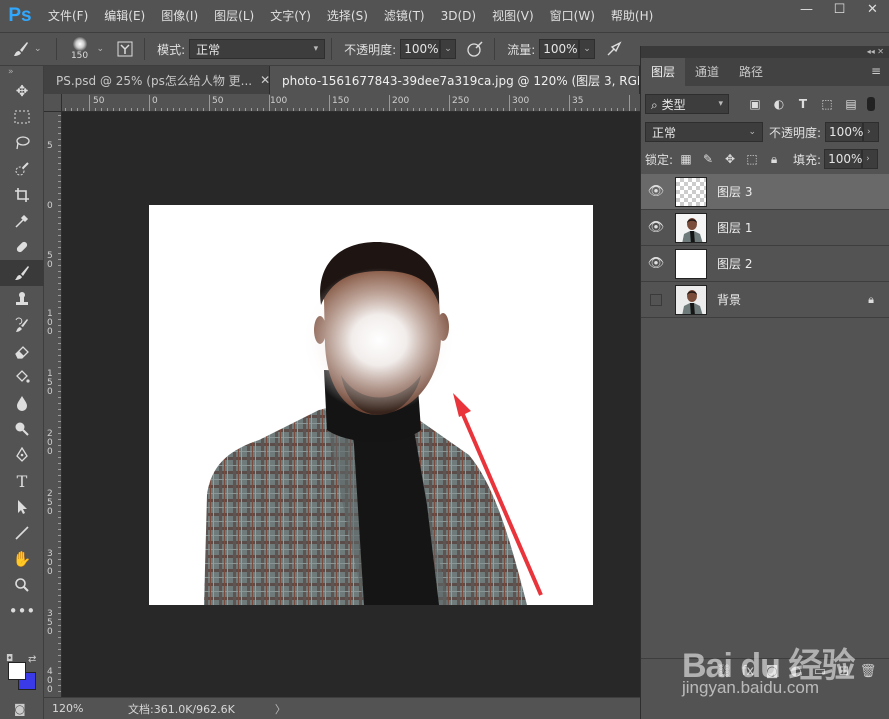 The height and width of the screenshot is (719, 889). Describe the element at coordinates (765, 192) in the screenshot. I see `layer-row: 👁︎ 图层 3` at that location.